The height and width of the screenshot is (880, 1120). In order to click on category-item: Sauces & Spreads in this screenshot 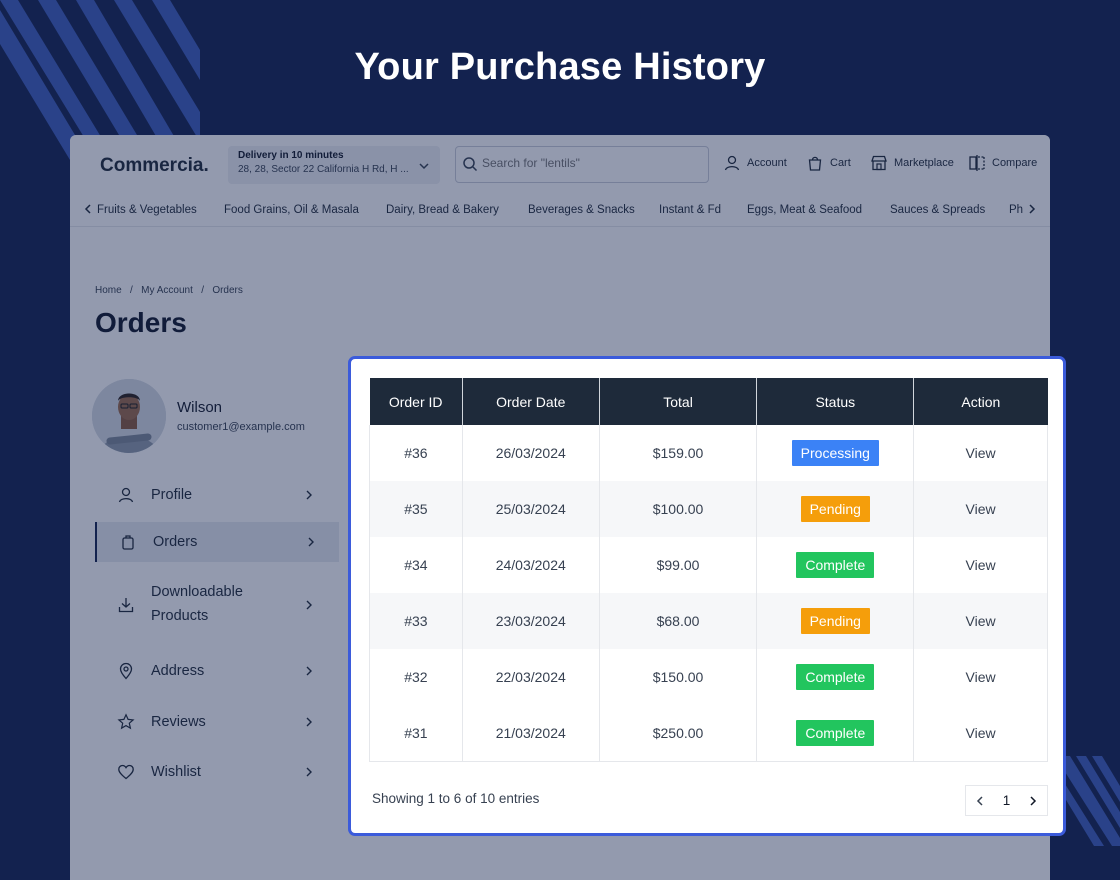, I will do `click(937, 210)`.